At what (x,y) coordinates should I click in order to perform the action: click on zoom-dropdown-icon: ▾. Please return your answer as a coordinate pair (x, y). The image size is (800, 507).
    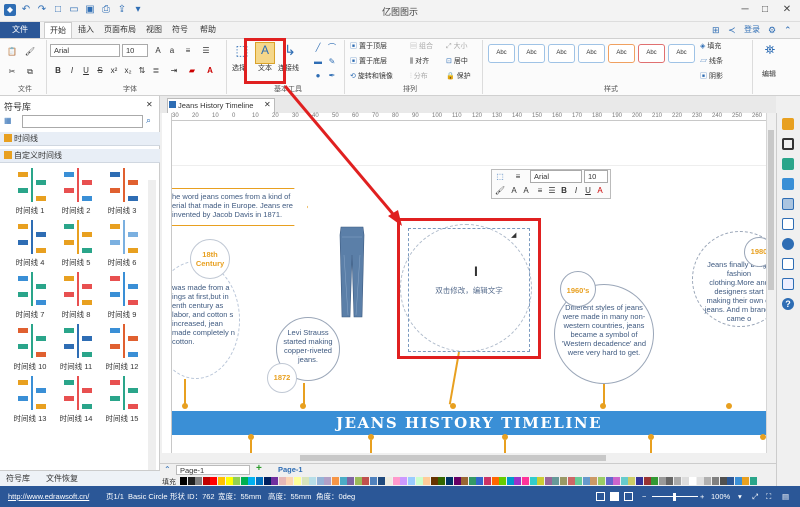
    Looking at the image, I should click on (740, 496).